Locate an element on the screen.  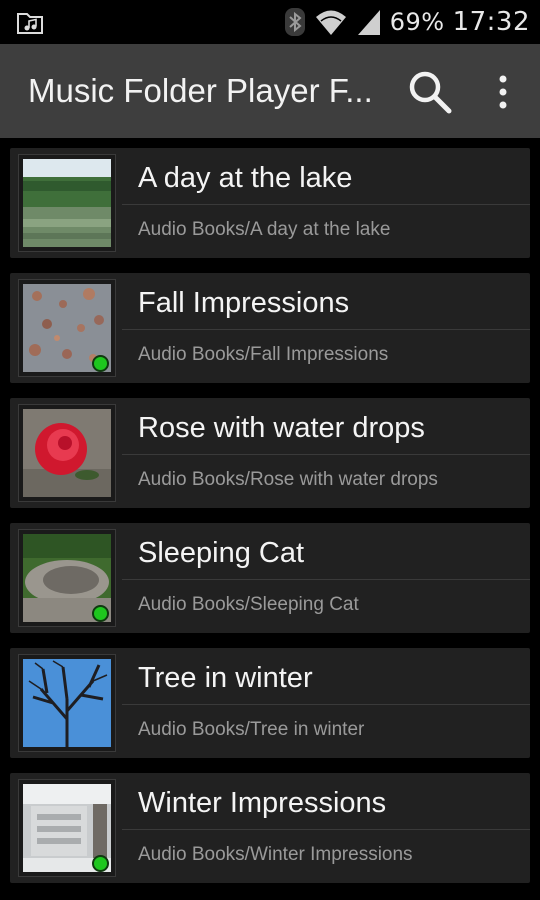
folder-title: Tree in winter is located at coordinates (225, 678).